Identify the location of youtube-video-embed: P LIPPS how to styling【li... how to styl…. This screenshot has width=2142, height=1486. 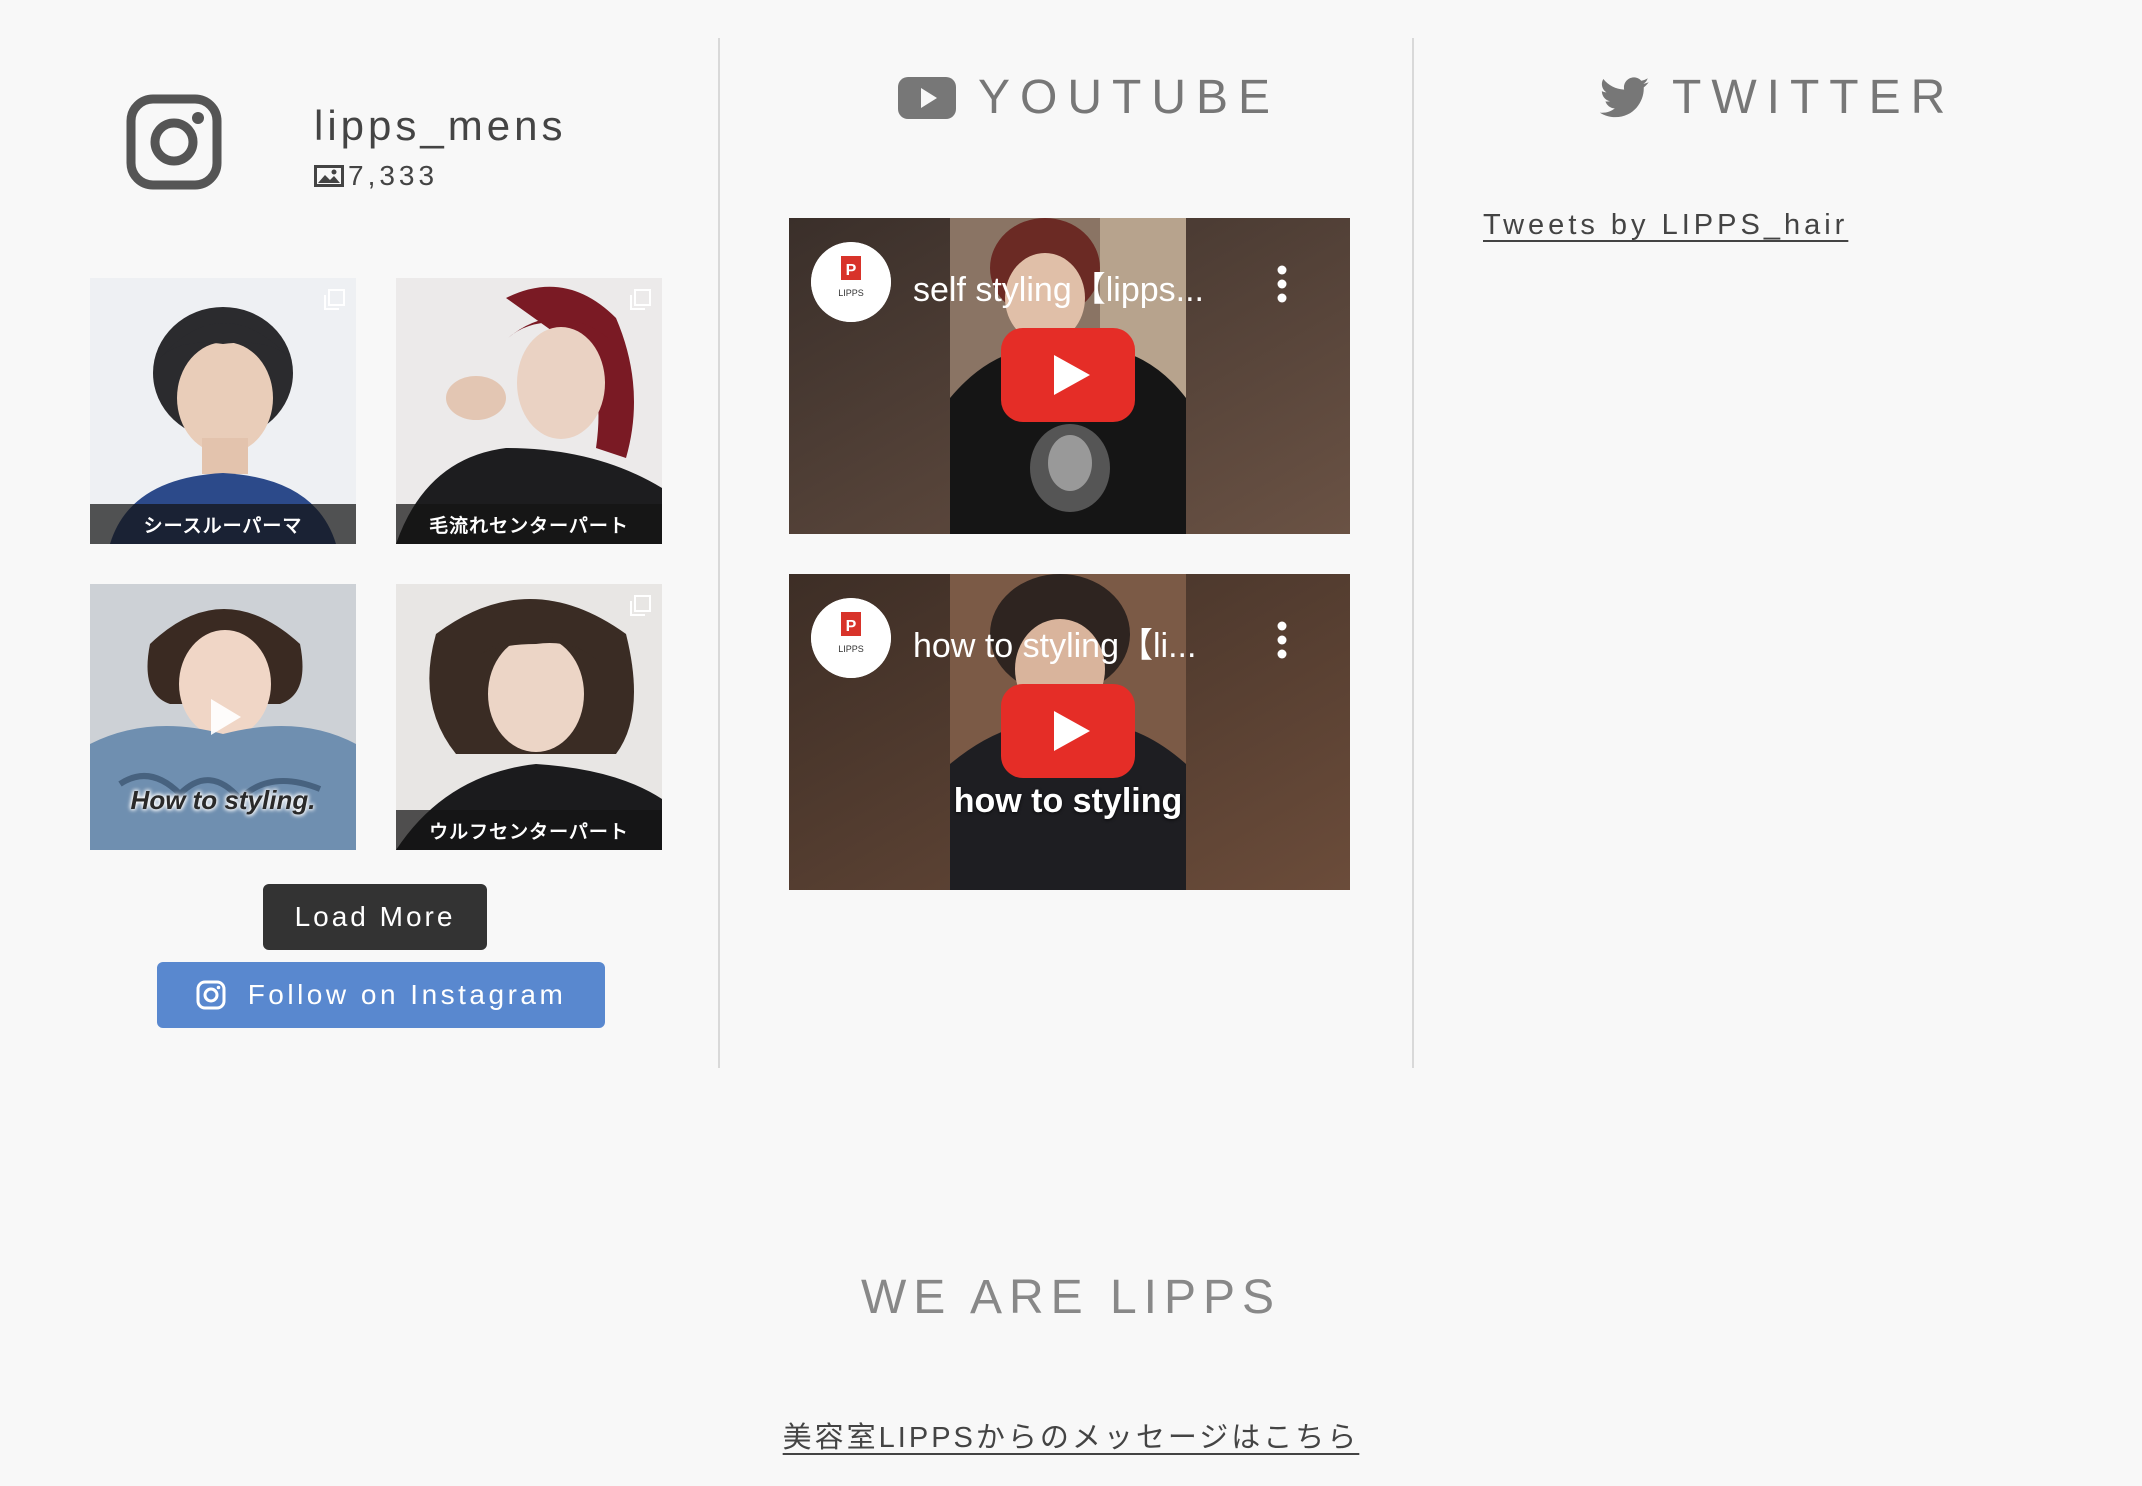
(1069, 732).